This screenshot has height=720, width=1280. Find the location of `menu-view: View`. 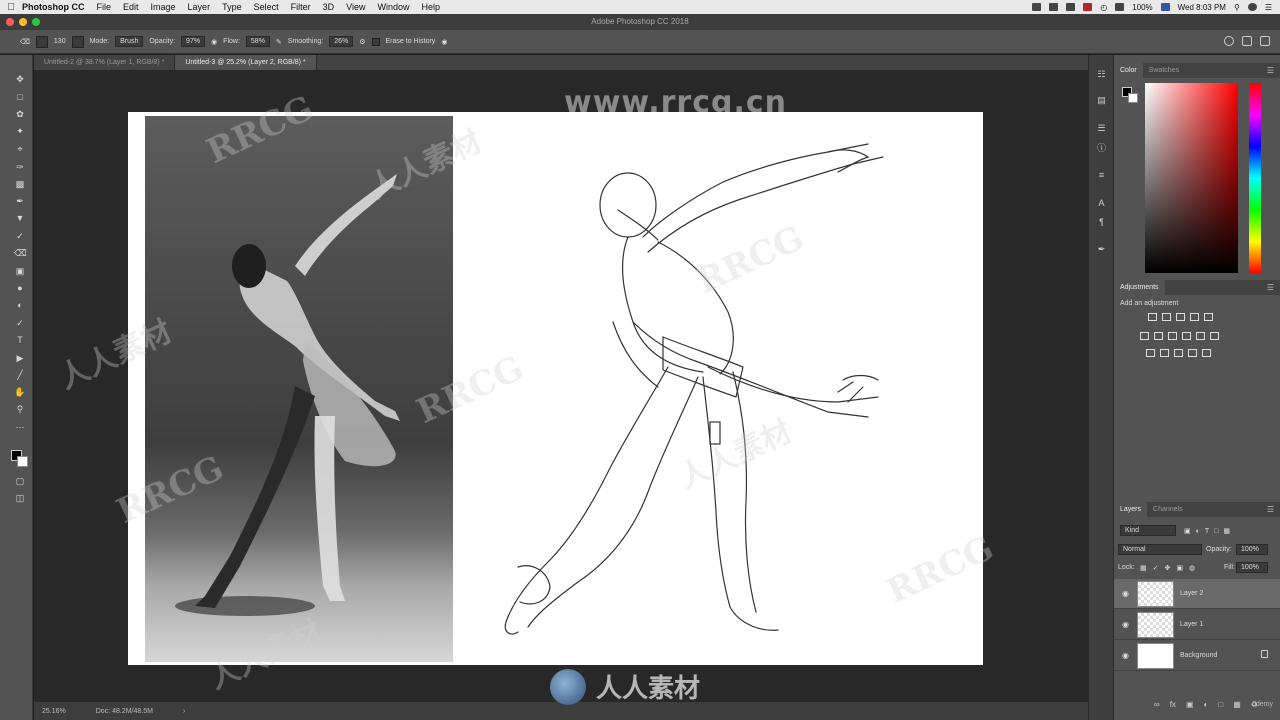

menu-view: View is located at coordinates (355, 7).